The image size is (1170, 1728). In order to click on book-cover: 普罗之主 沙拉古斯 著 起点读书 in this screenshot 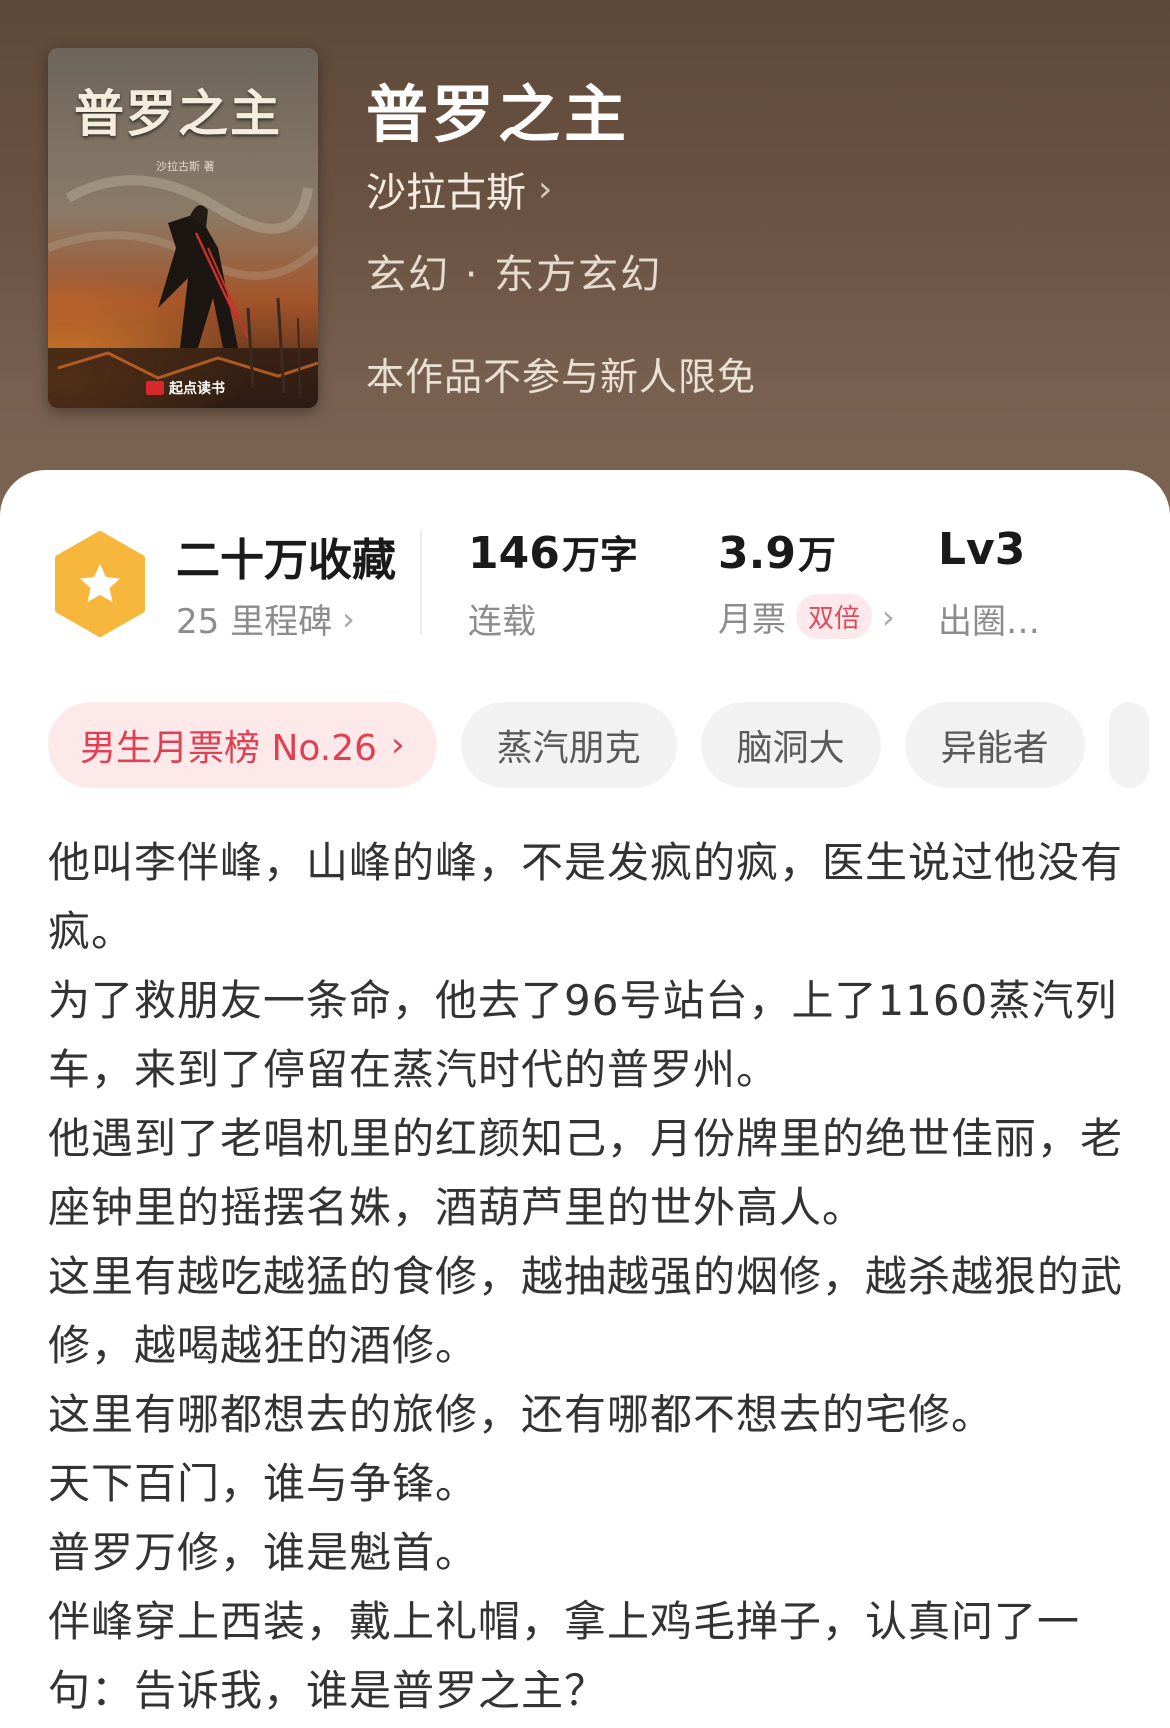, I will do `click(183, 228)`.